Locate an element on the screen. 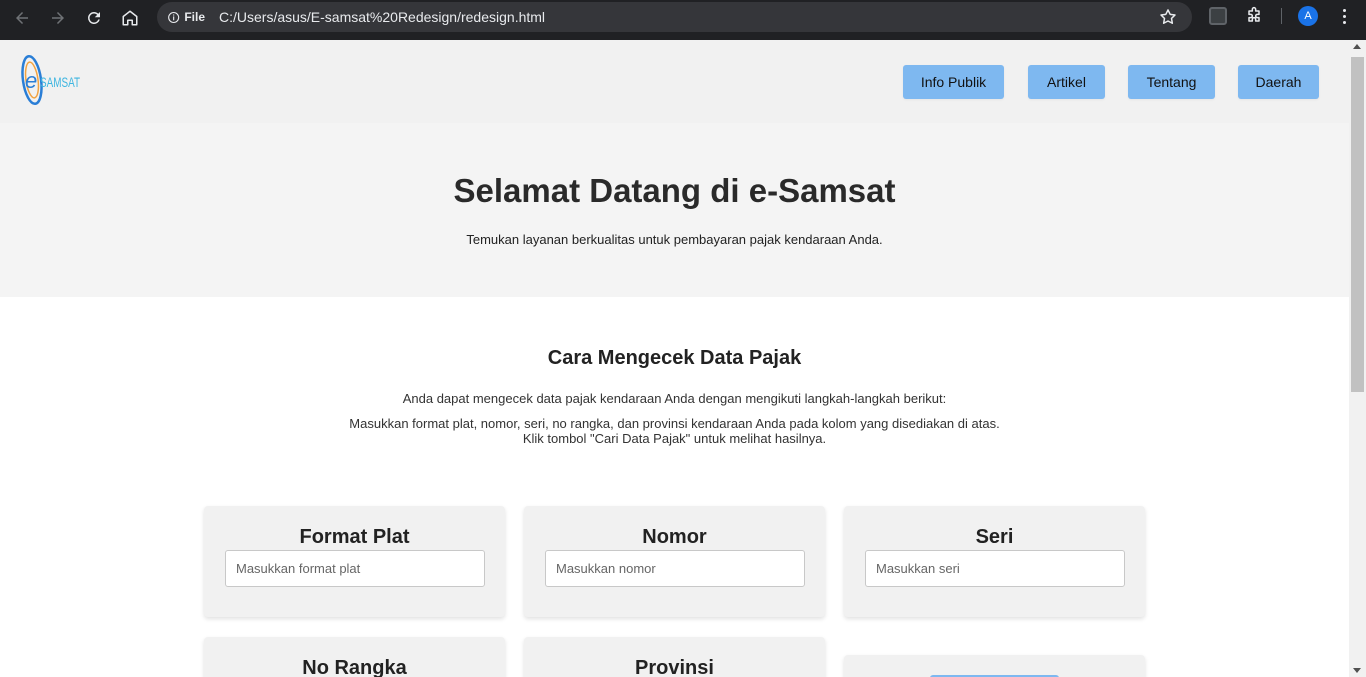 The height and width of the screenshot is (677, 1366). profile-avatar: A is located at coordinates (1308, 16).